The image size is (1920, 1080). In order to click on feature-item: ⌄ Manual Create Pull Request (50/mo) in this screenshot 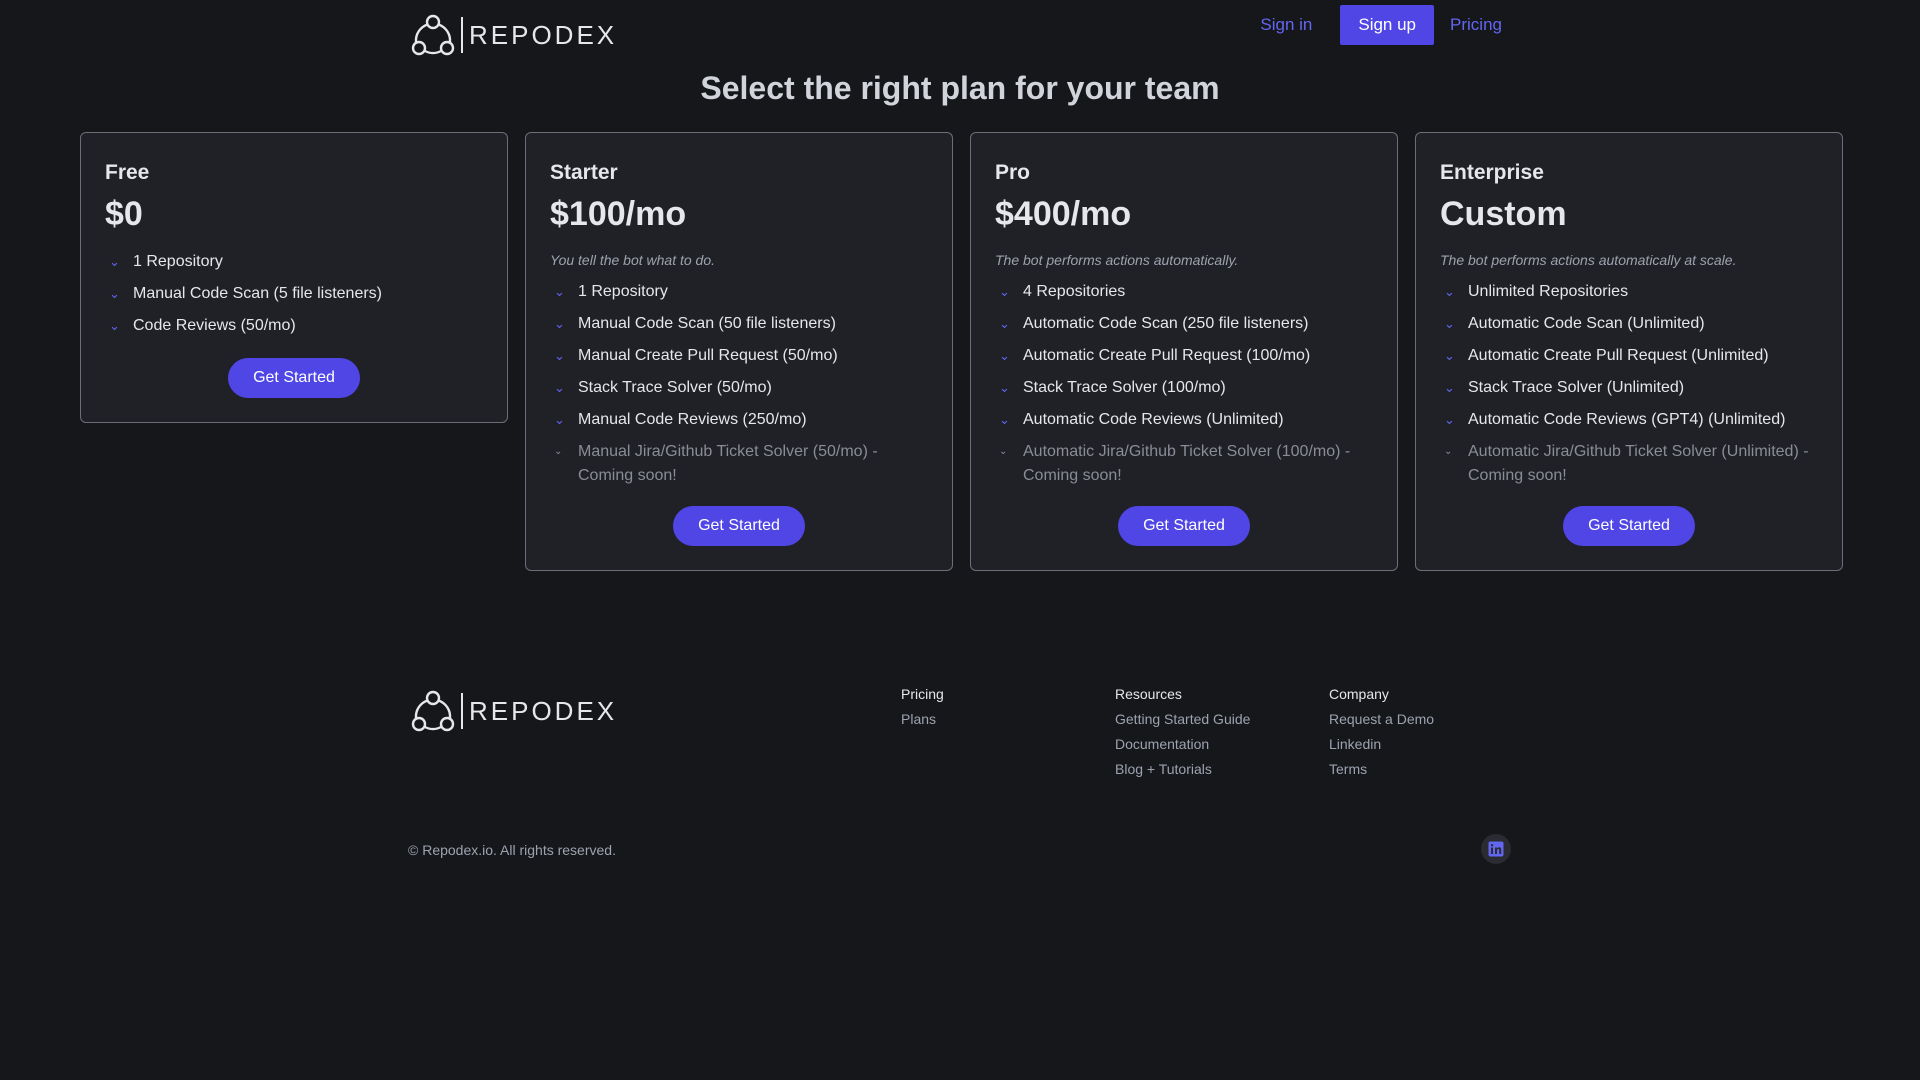, I will do `click(739, 356)`.